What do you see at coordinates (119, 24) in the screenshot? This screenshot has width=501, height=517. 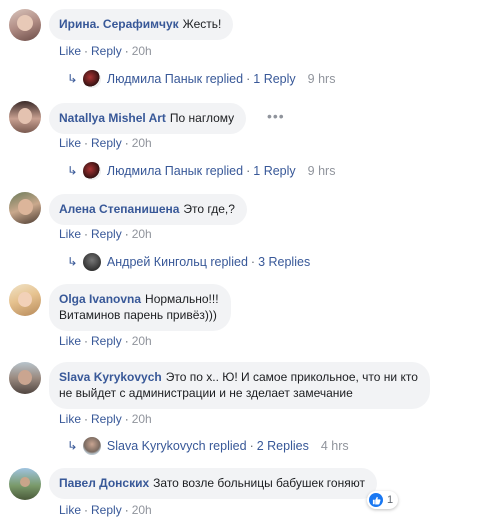 I see `comment-author: Ирина. Серафимчук` at bounding box center [119, 24].